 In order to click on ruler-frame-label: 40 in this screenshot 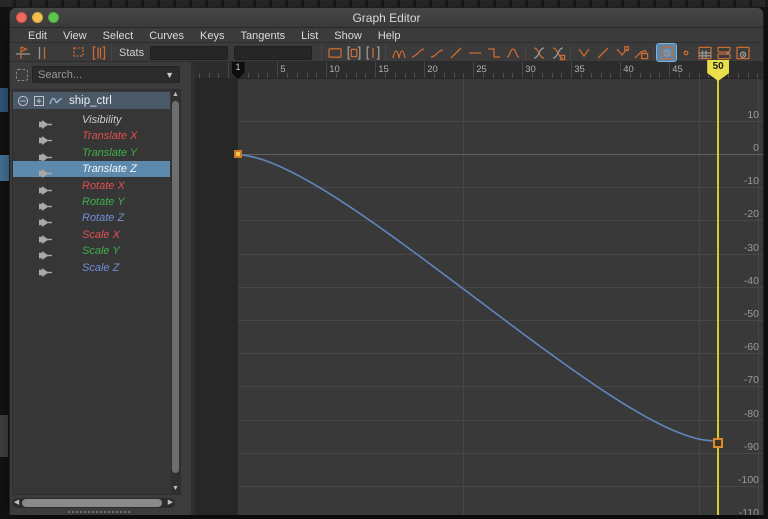, I will do `click(628, 69)`.